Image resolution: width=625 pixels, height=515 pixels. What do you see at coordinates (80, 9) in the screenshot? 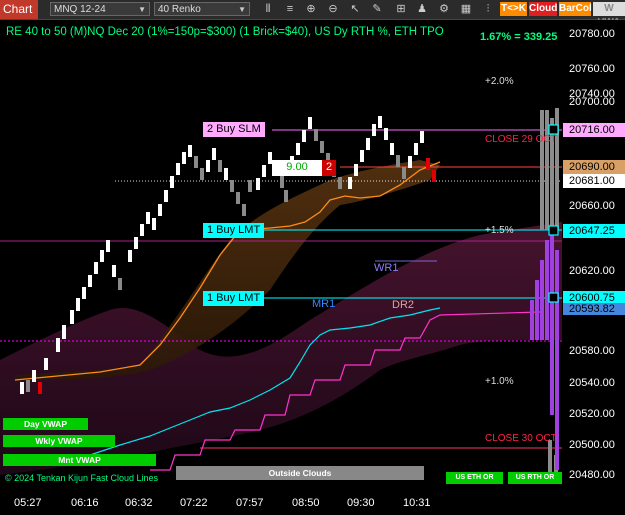
I see `instrument-value: MNQ 12-24` at bounding box center [80, 9].